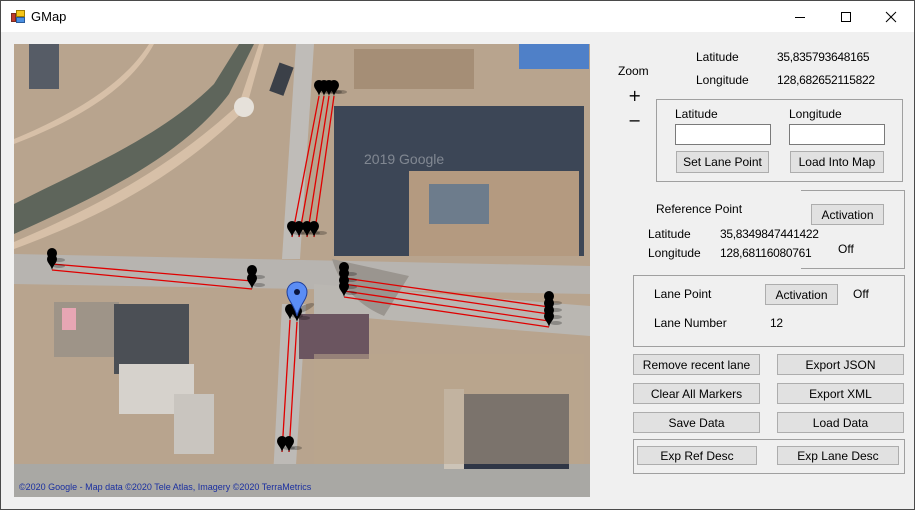  What do you see at coordinates (847, 214) in the screenshot?
I see `reference-activation-button: Activation` at bounding box center [847, 214].